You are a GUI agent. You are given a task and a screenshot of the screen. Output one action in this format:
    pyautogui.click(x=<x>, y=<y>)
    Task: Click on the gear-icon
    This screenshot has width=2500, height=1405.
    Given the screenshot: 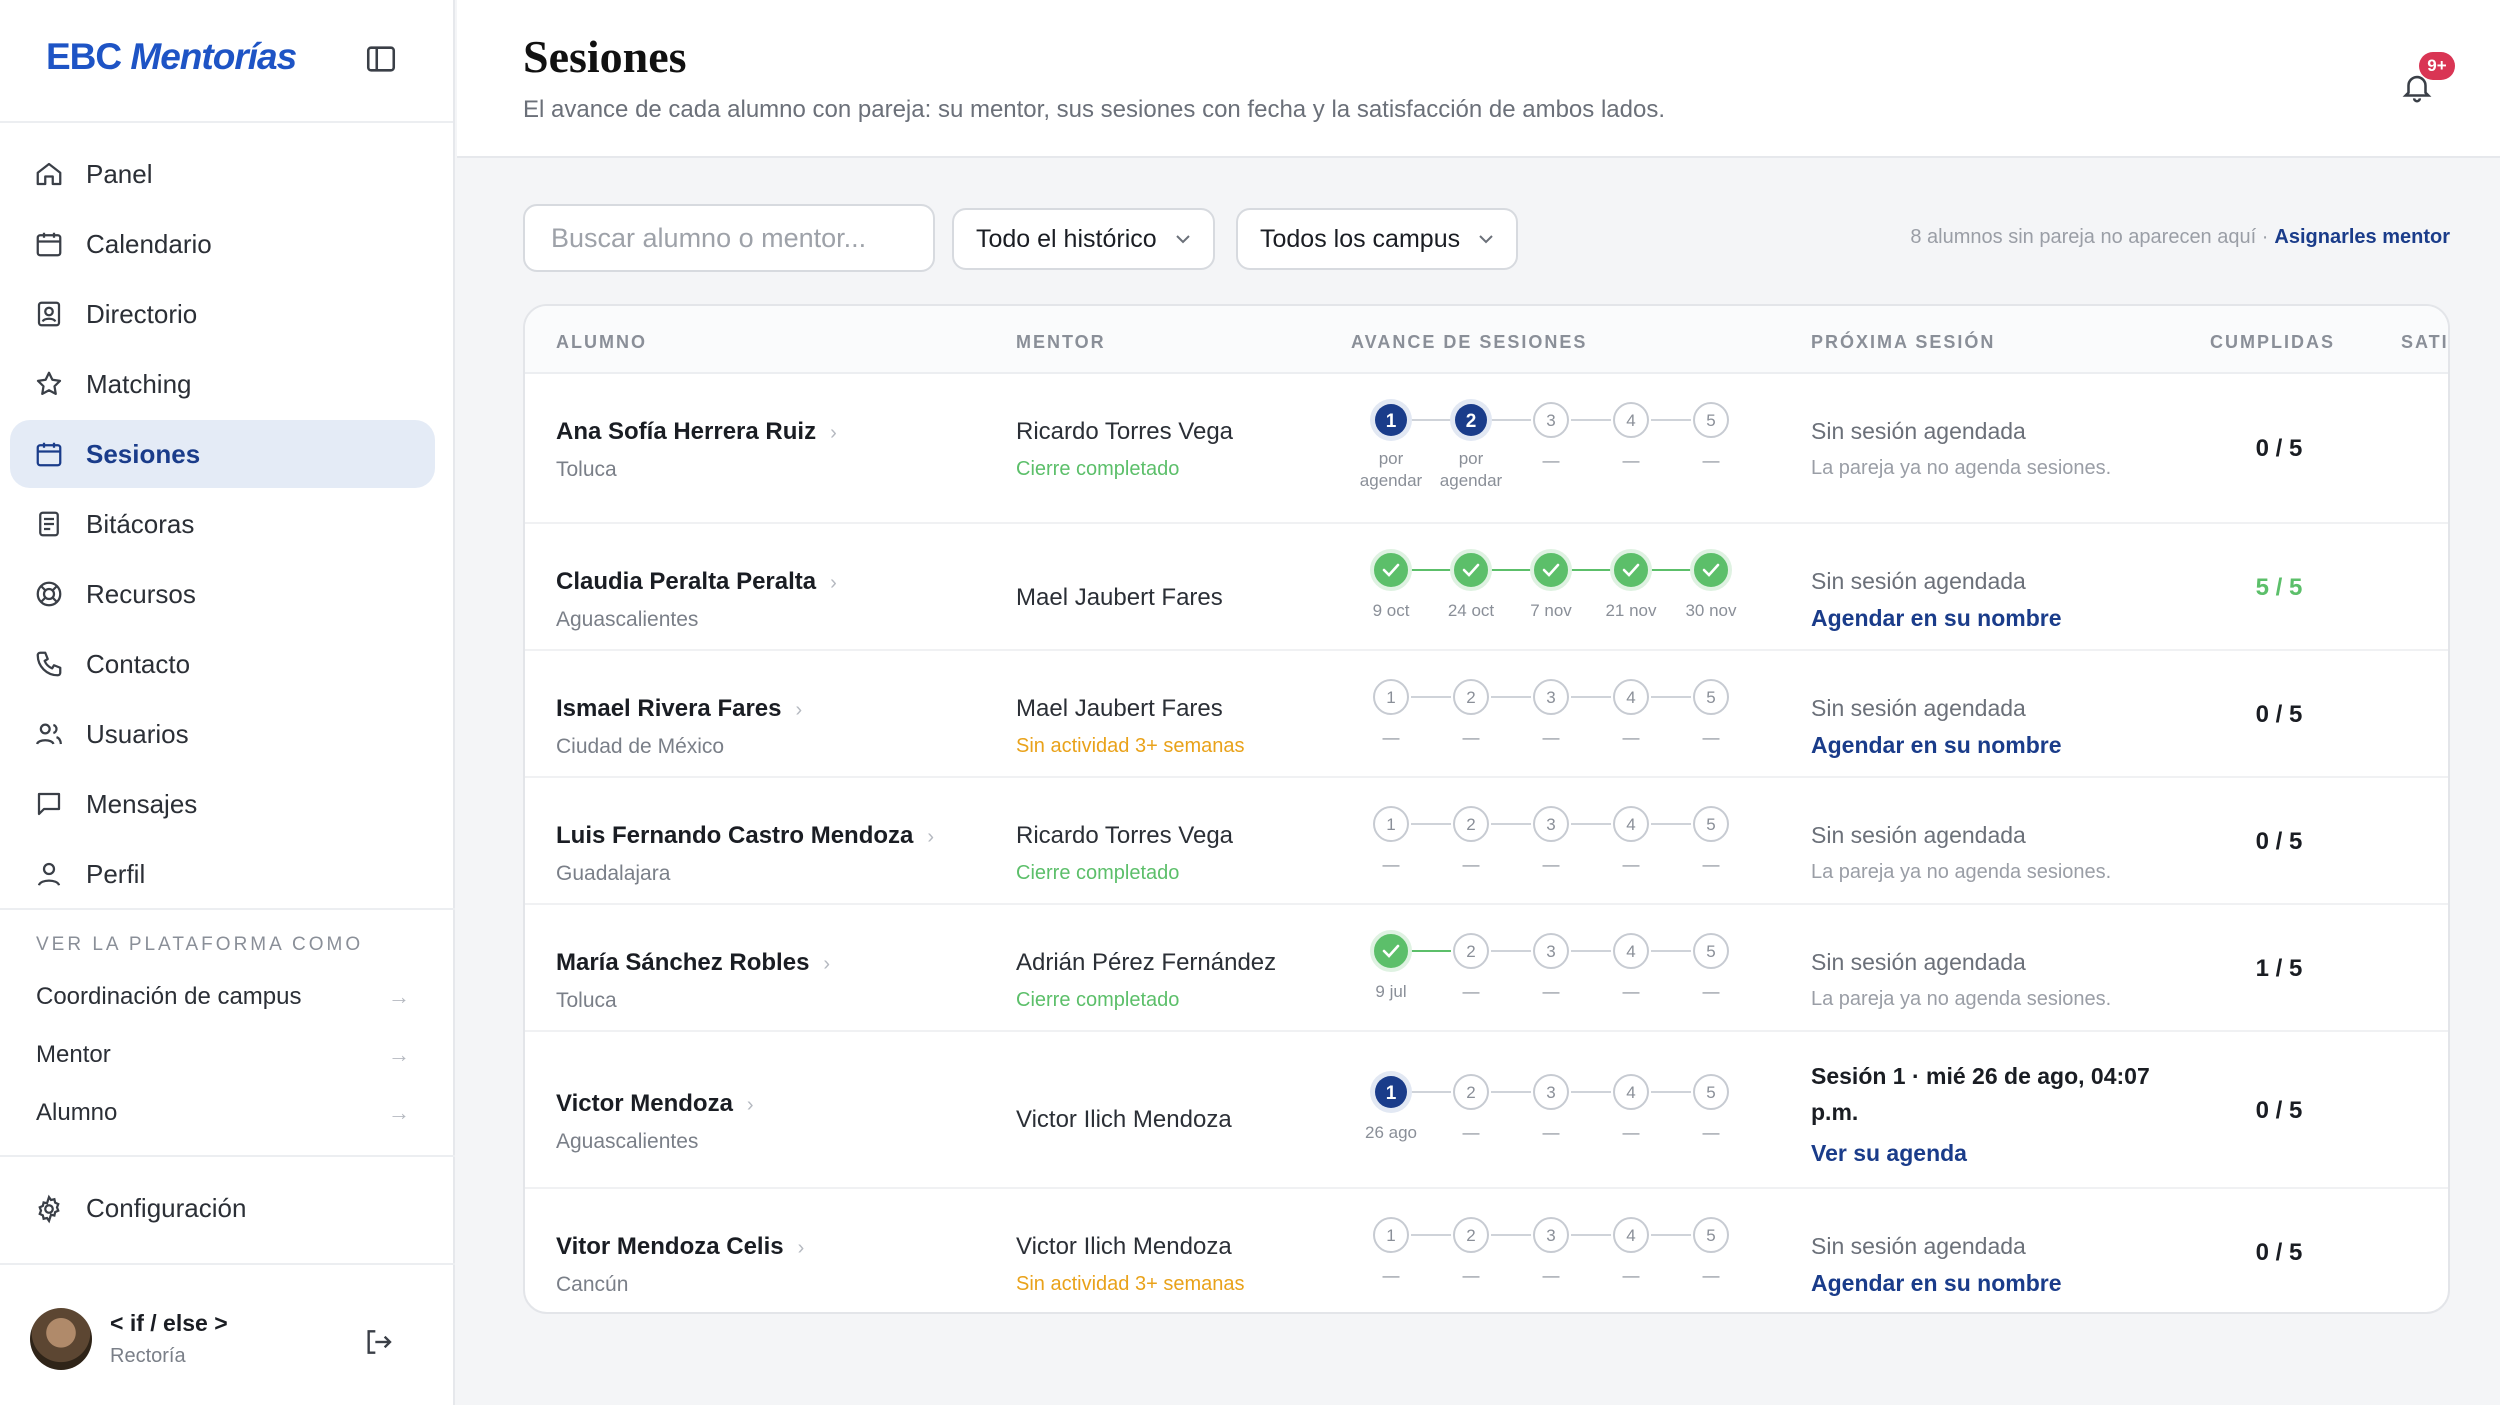 What is the action you would take?
    pyautogui.click(x=49, y=1208)
    